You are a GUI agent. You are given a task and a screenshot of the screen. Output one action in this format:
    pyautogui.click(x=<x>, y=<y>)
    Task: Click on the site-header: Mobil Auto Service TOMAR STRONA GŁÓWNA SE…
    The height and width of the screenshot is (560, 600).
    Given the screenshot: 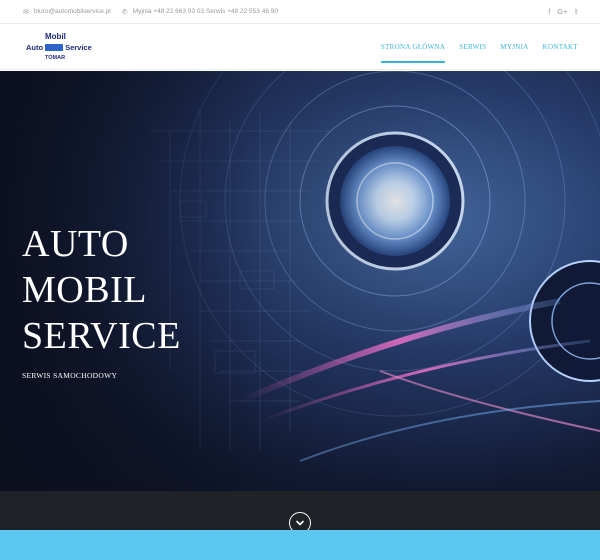 What is the action you would take?
    pyautogui.click(x=300, y=47)
    